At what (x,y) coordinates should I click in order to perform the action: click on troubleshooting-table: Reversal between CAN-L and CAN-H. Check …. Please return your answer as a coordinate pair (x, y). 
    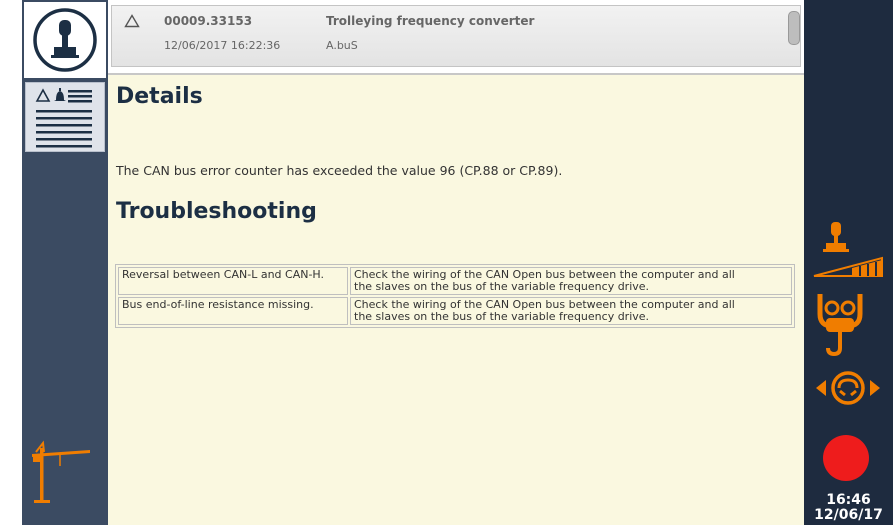
    Looking at the image, I should click on (455, 296).